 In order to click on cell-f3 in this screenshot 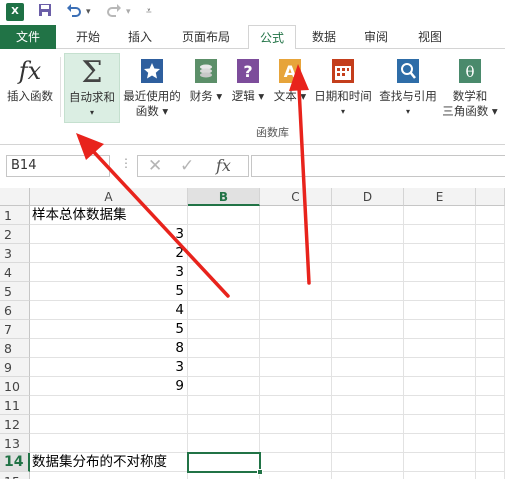, I will do `click(490, 253)`.